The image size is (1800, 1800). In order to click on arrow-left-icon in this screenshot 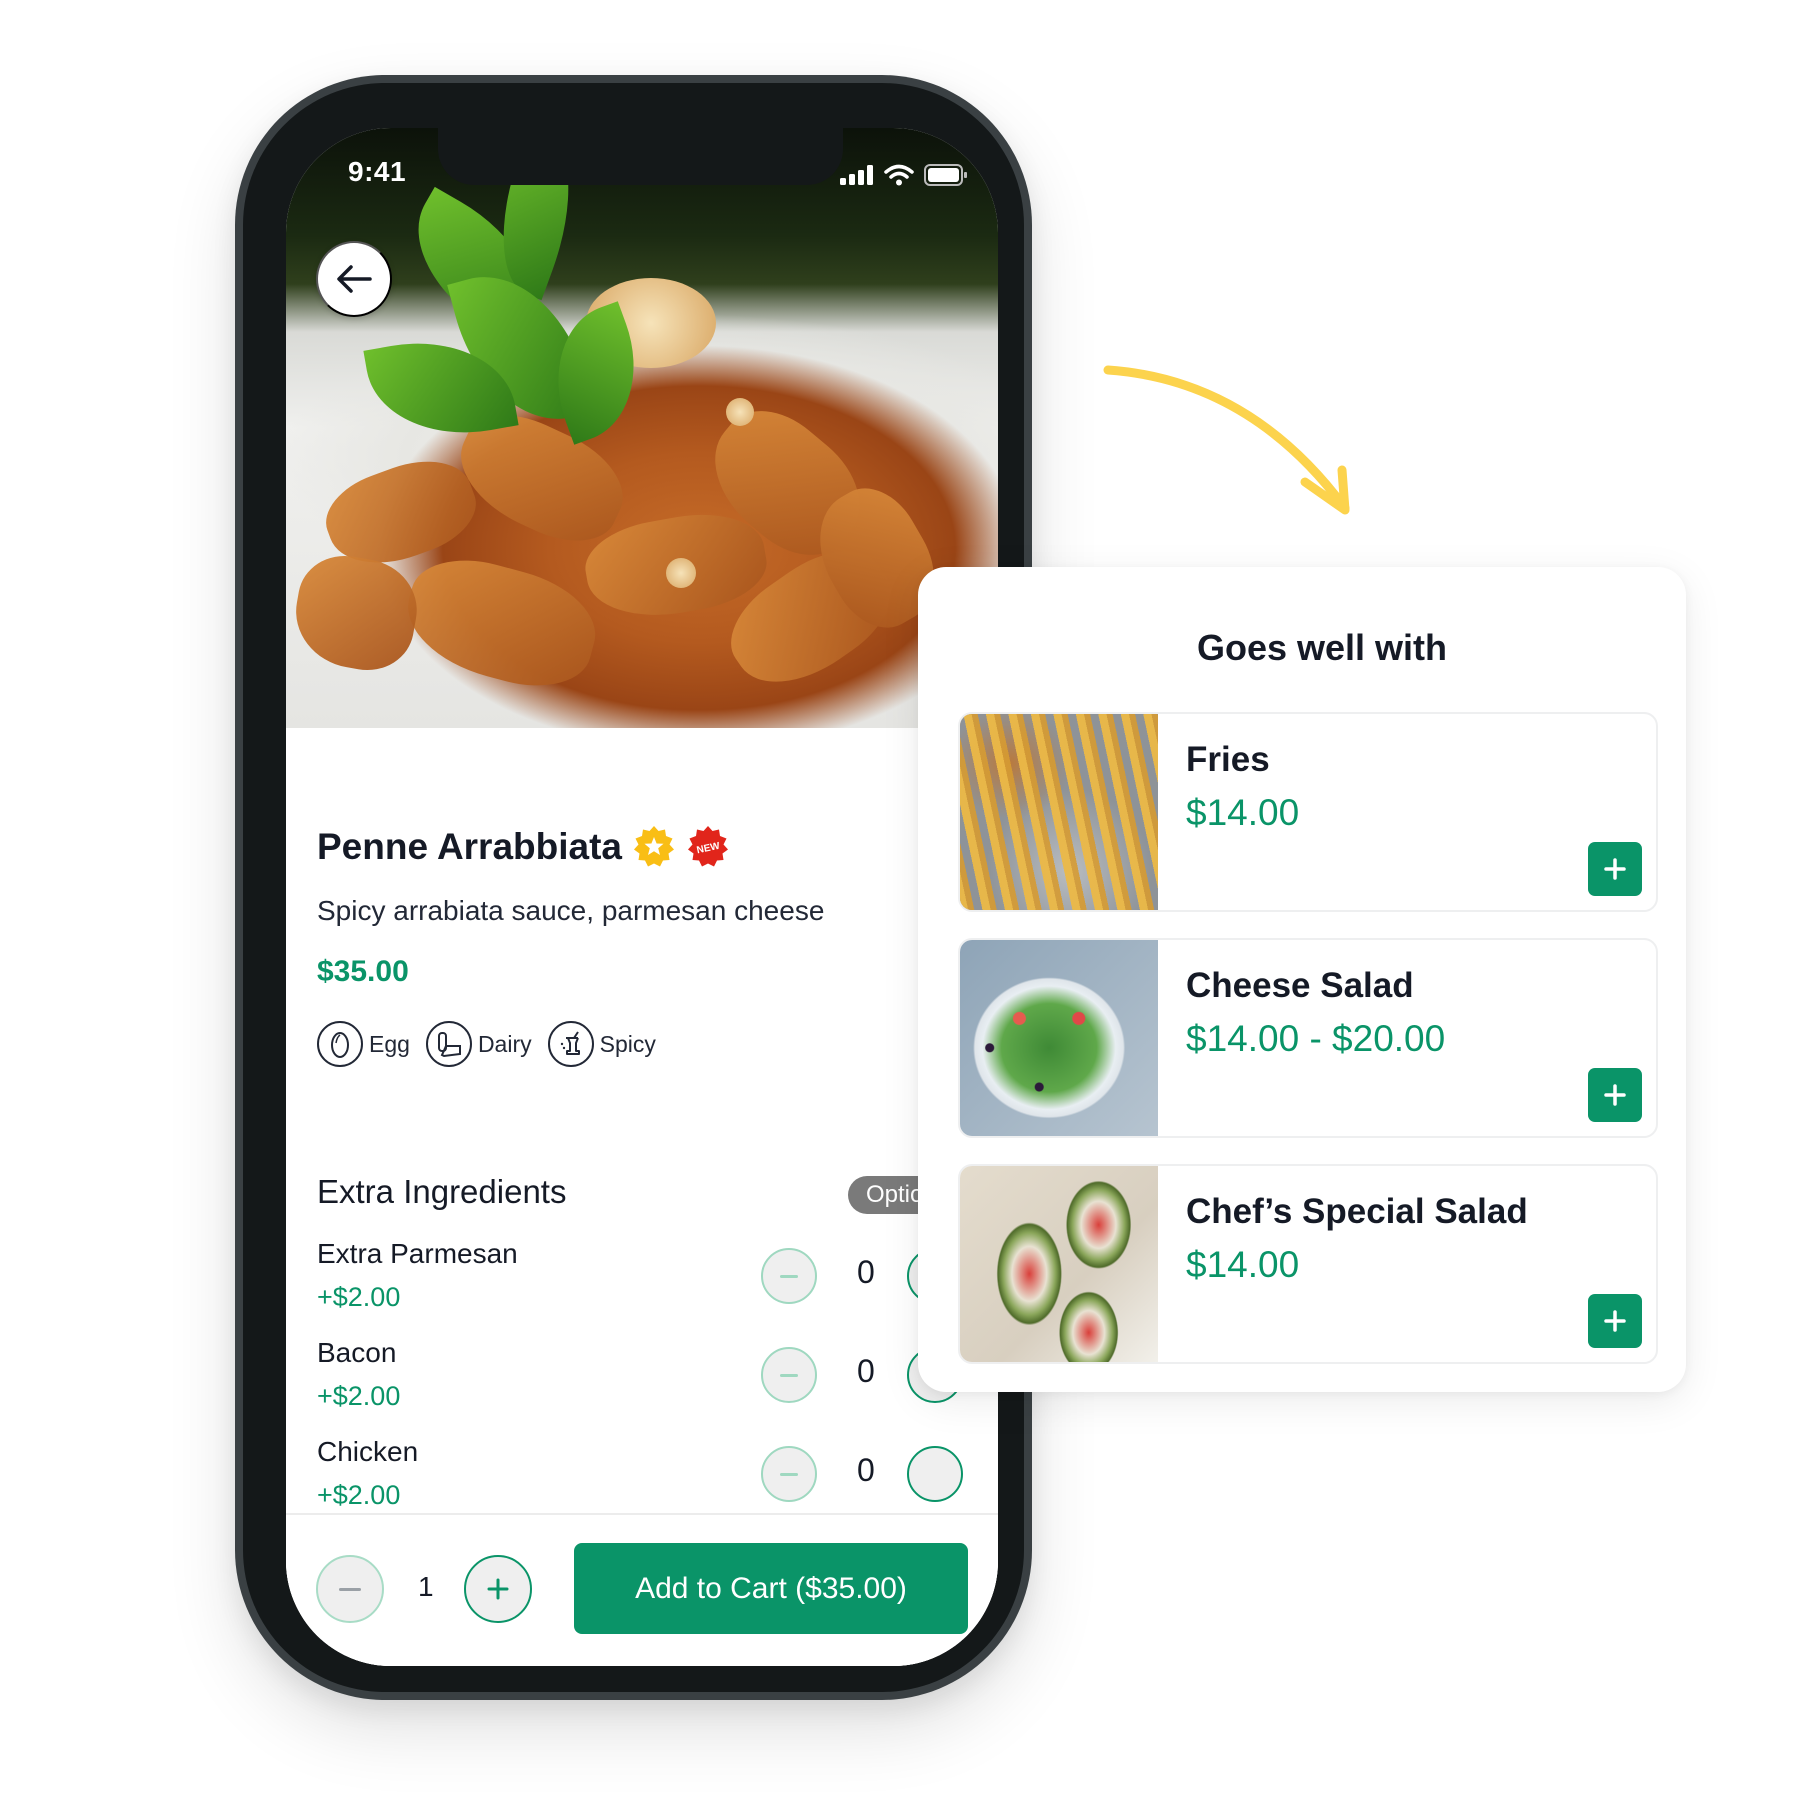, I will do `click(354, 279)`.